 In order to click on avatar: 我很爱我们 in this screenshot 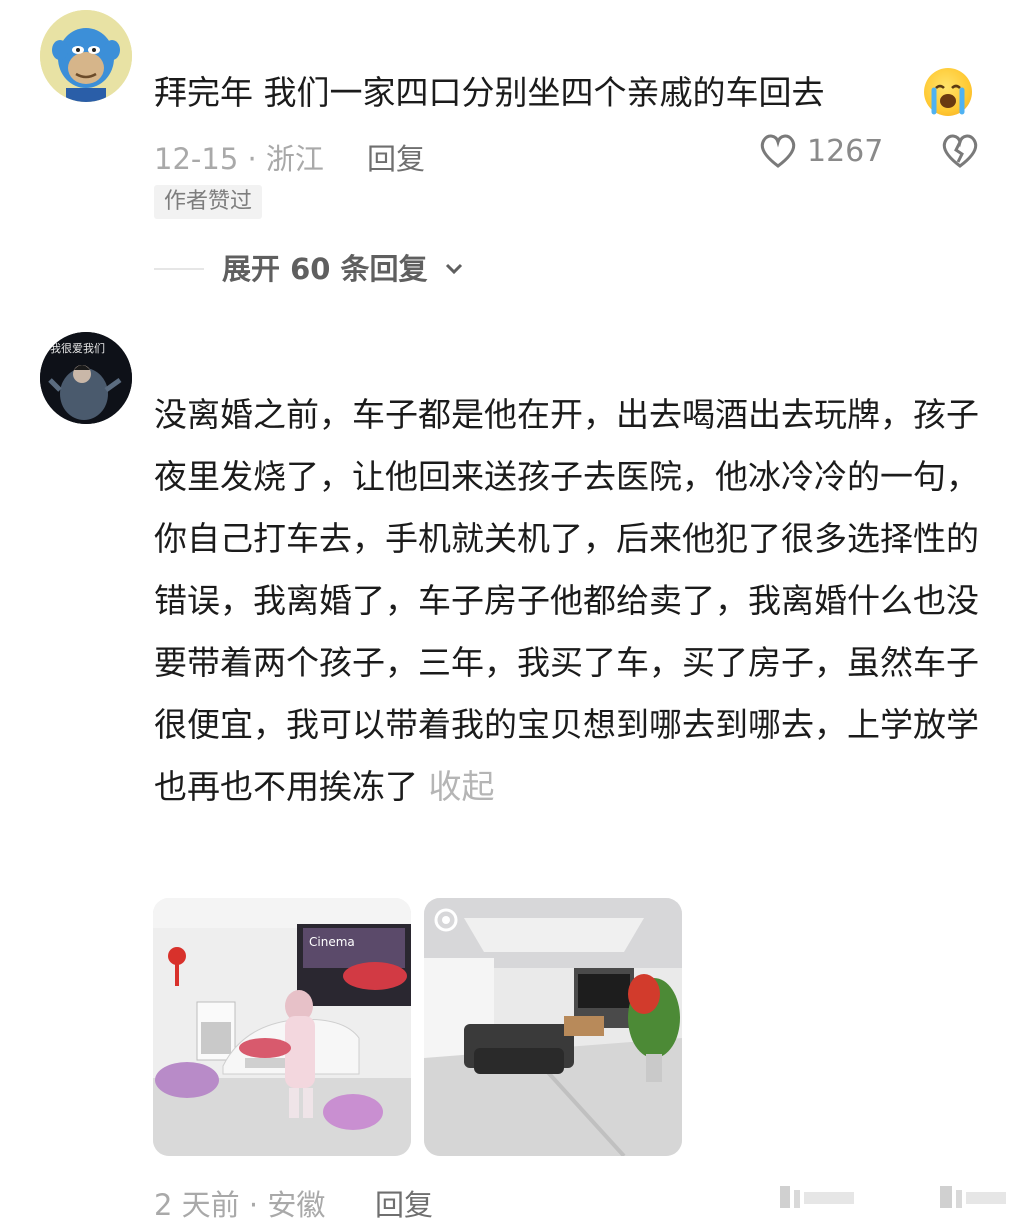, I will do `click(86, 378)`.